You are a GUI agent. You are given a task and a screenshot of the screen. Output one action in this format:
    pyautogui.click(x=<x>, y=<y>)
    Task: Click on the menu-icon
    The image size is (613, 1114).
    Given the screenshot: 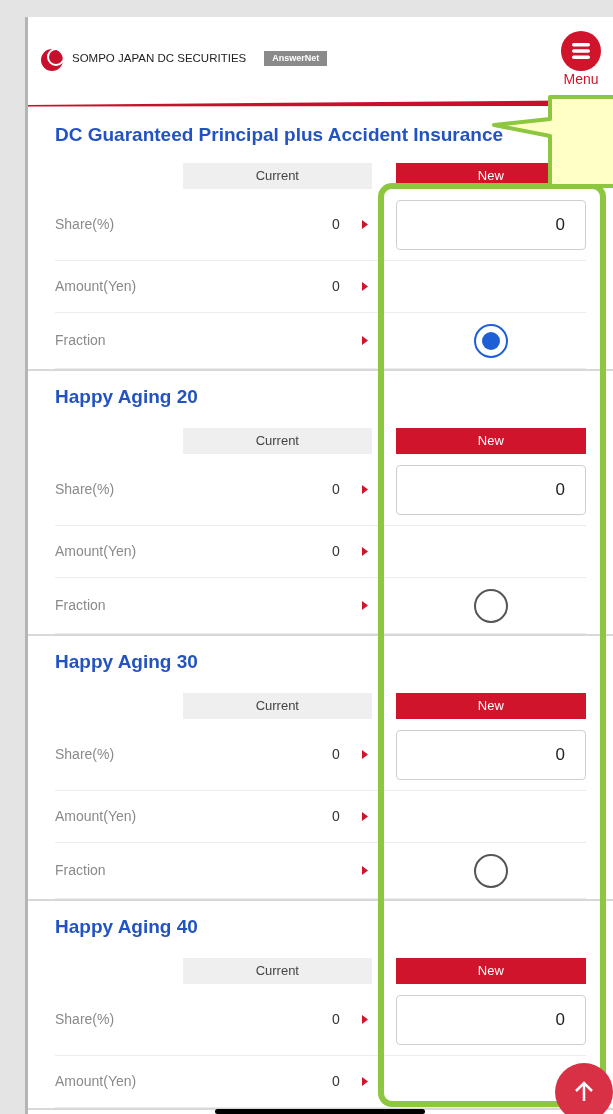 What is the action you would take?
    pyautogui.click(x=581, y=50)
    